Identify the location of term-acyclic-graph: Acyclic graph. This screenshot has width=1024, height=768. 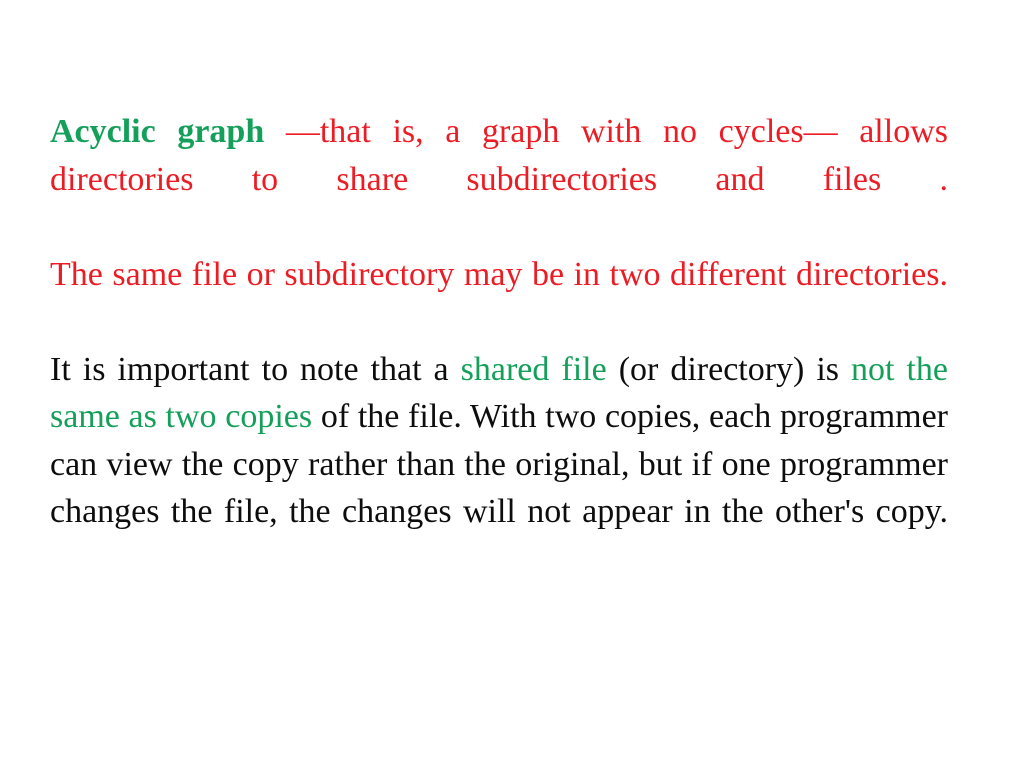
(157, 131).